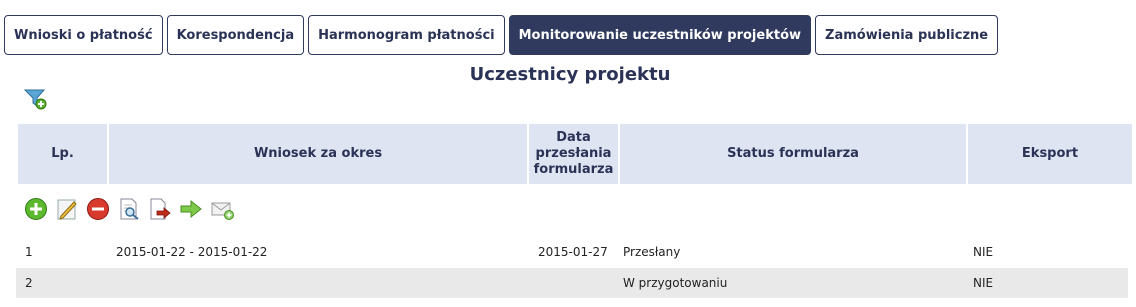 The image size is (1136, 307). Describe the element at coordinates (793, 154) in the screenshot. I see `column-header-status: Status formularza` at that location.